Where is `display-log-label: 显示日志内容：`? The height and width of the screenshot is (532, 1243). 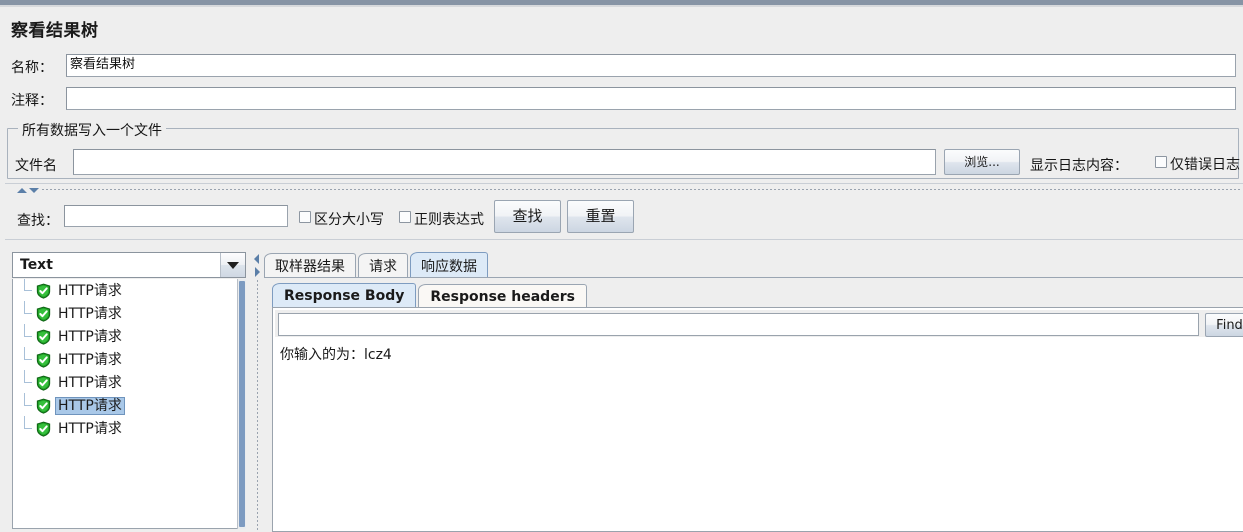 display-log-label: 显示日志内容： is located at coordinates (1079, 166).